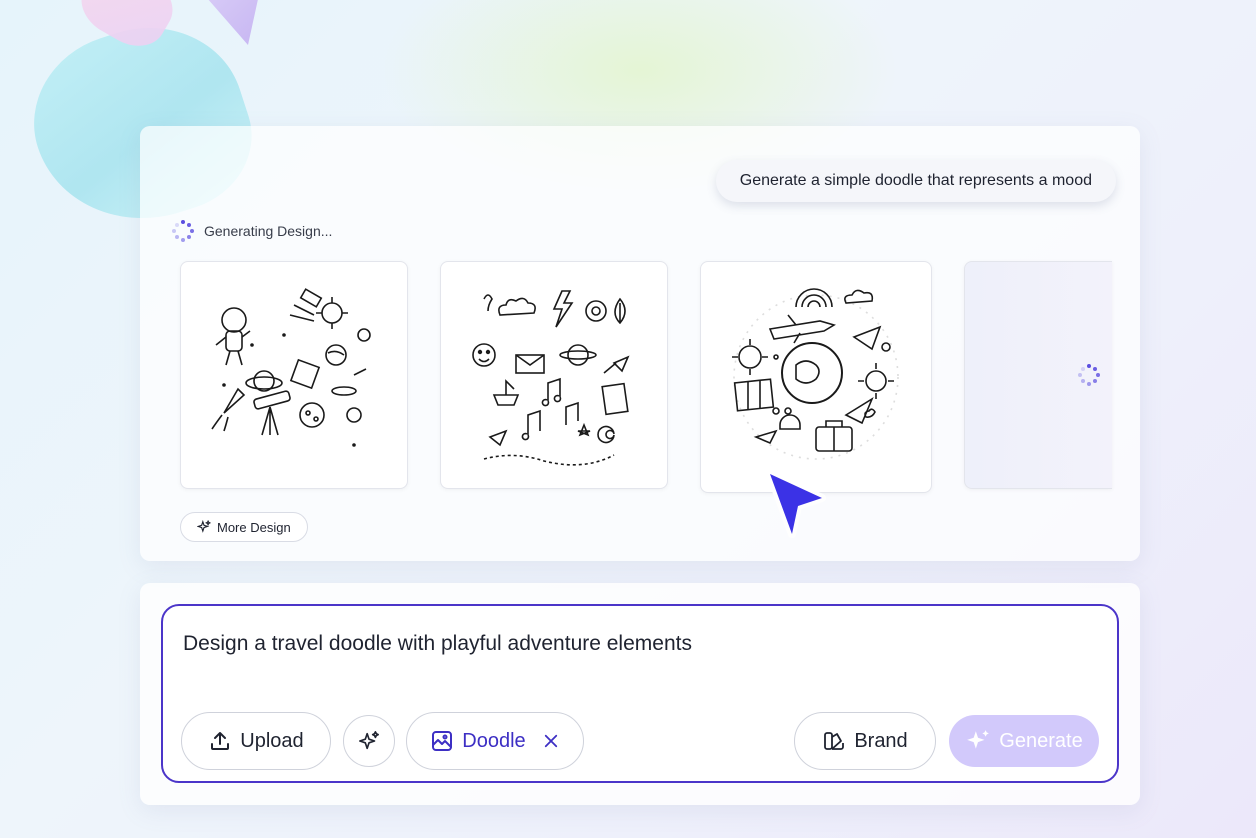 The width and height of the screenshot is (1256, 838). Describe the element at coordinates (291, 367) in the screenshot. I see `space-doodle-image` at that location.